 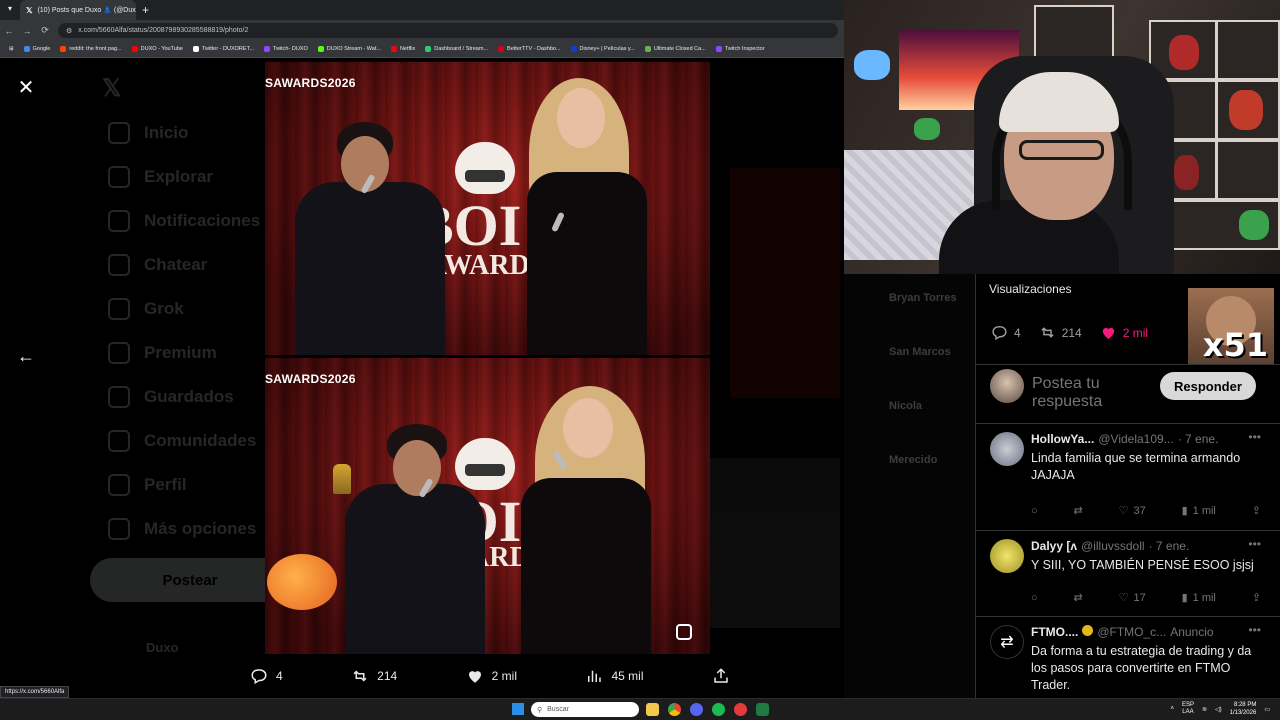 What do you see at coordinates (1132, 598) in the screenshot?
I see `comment-like-button: ♡ 17` at bounding box center [1132, 598].